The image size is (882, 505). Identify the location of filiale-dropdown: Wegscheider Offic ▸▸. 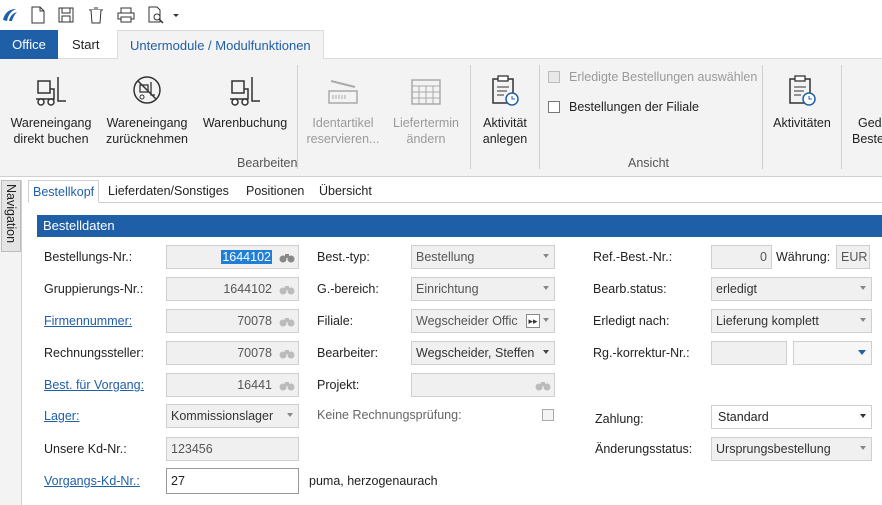
(483, 321).